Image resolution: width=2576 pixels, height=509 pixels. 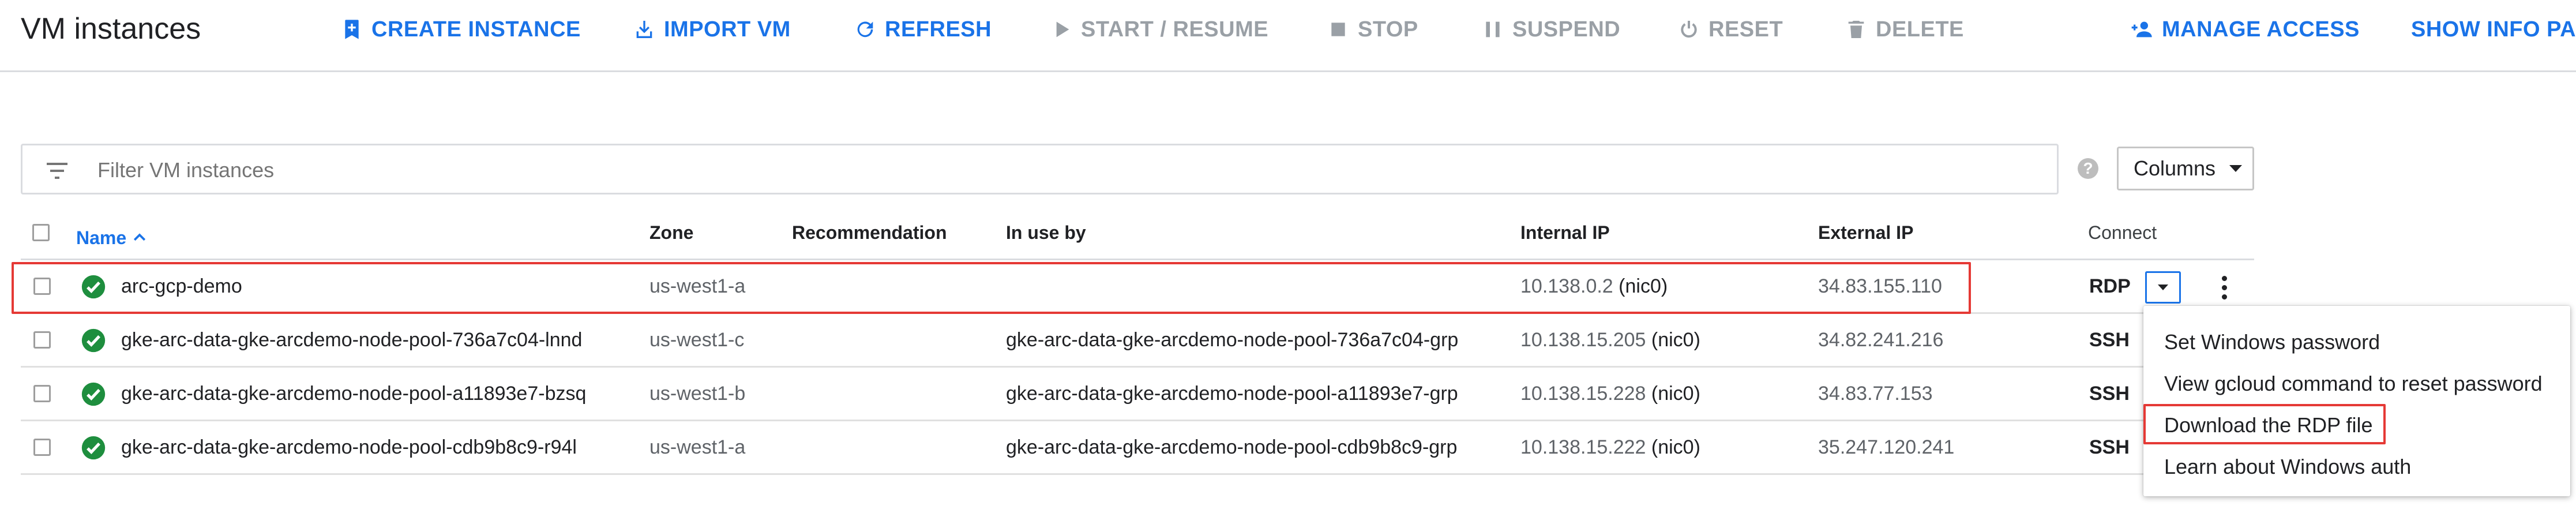 What do you see at coordinates (1388, 29) in the screenshot?
I see `stop-label: STOP` at bounding box center [1388, 29].